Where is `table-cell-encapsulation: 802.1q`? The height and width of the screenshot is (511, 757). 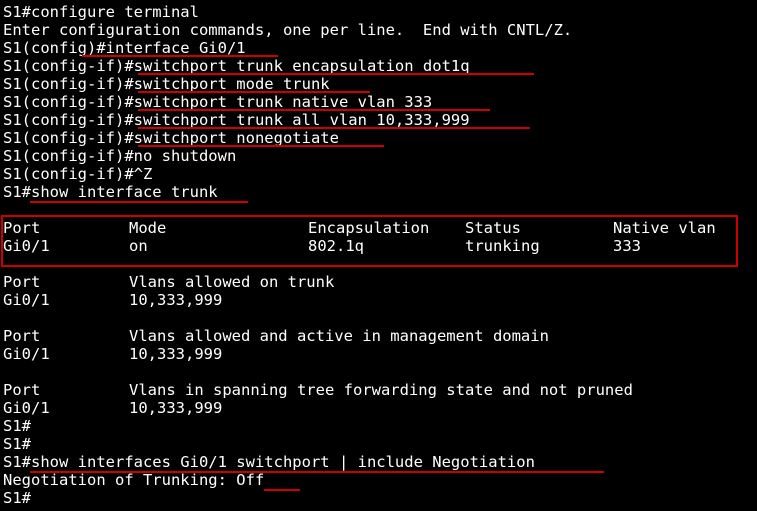 table-cell-encapsulation: 802.1q is located at coordinates (336, 246).